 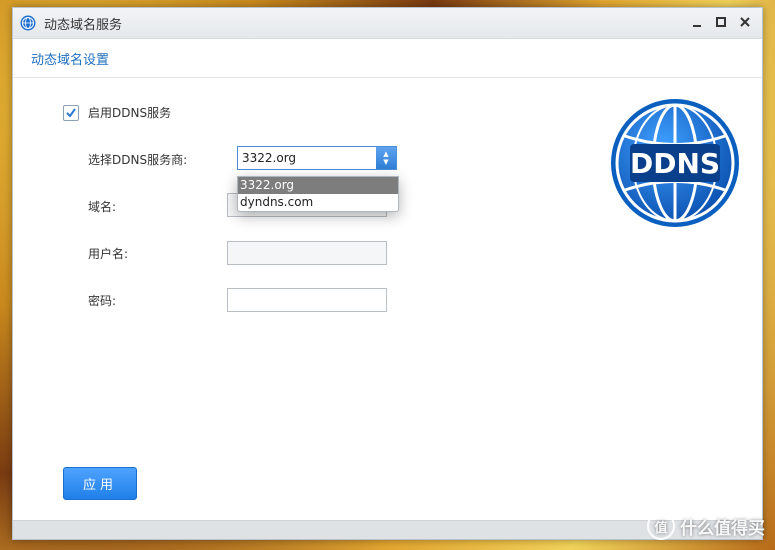 What do you see at coordinates (318, 185) in the screenshot?
I see `provider-option: 3322.org` at bounding box center [318, 185].